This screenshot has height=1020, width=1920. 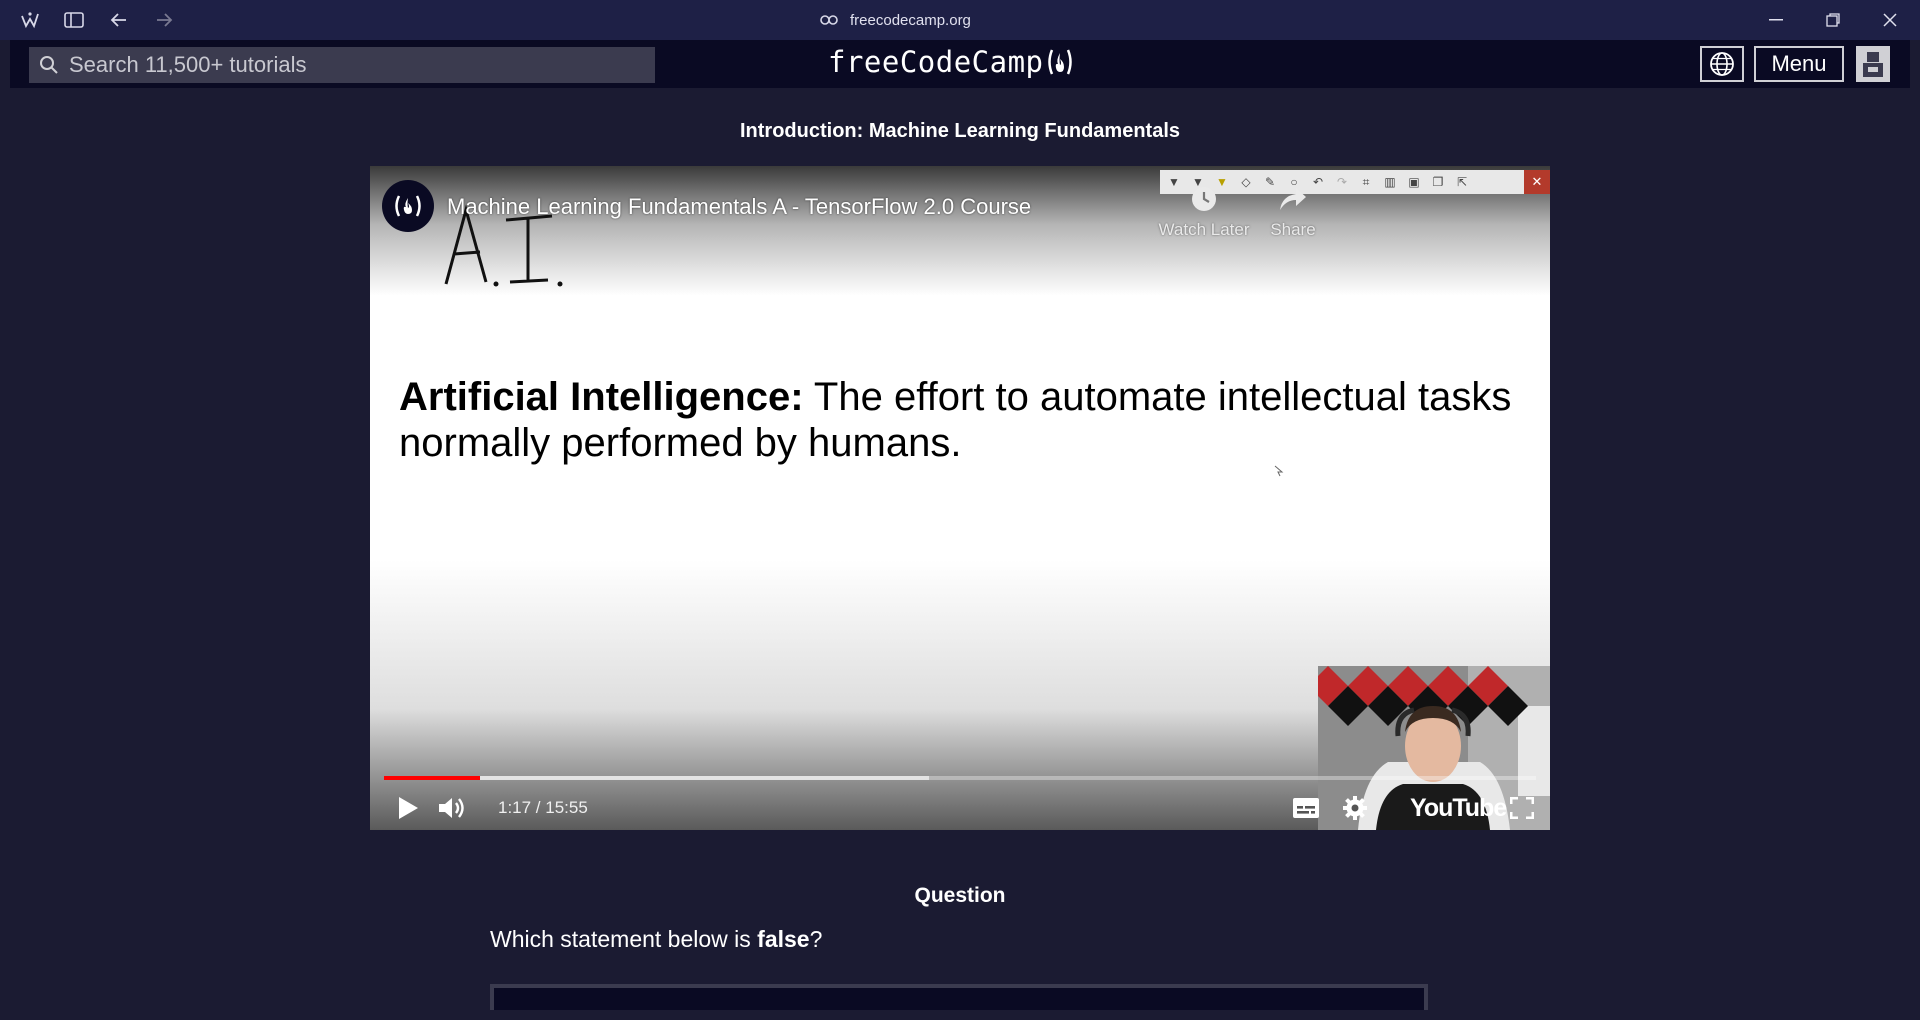 I want to click on fullscreen-icon, so click(x=1522, y=808).